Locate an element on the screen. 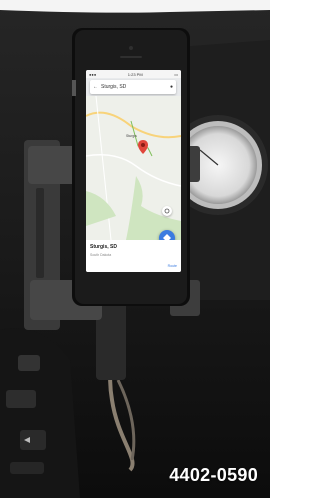  part-number: 4402-0590 is located at coordinates (213, 475).